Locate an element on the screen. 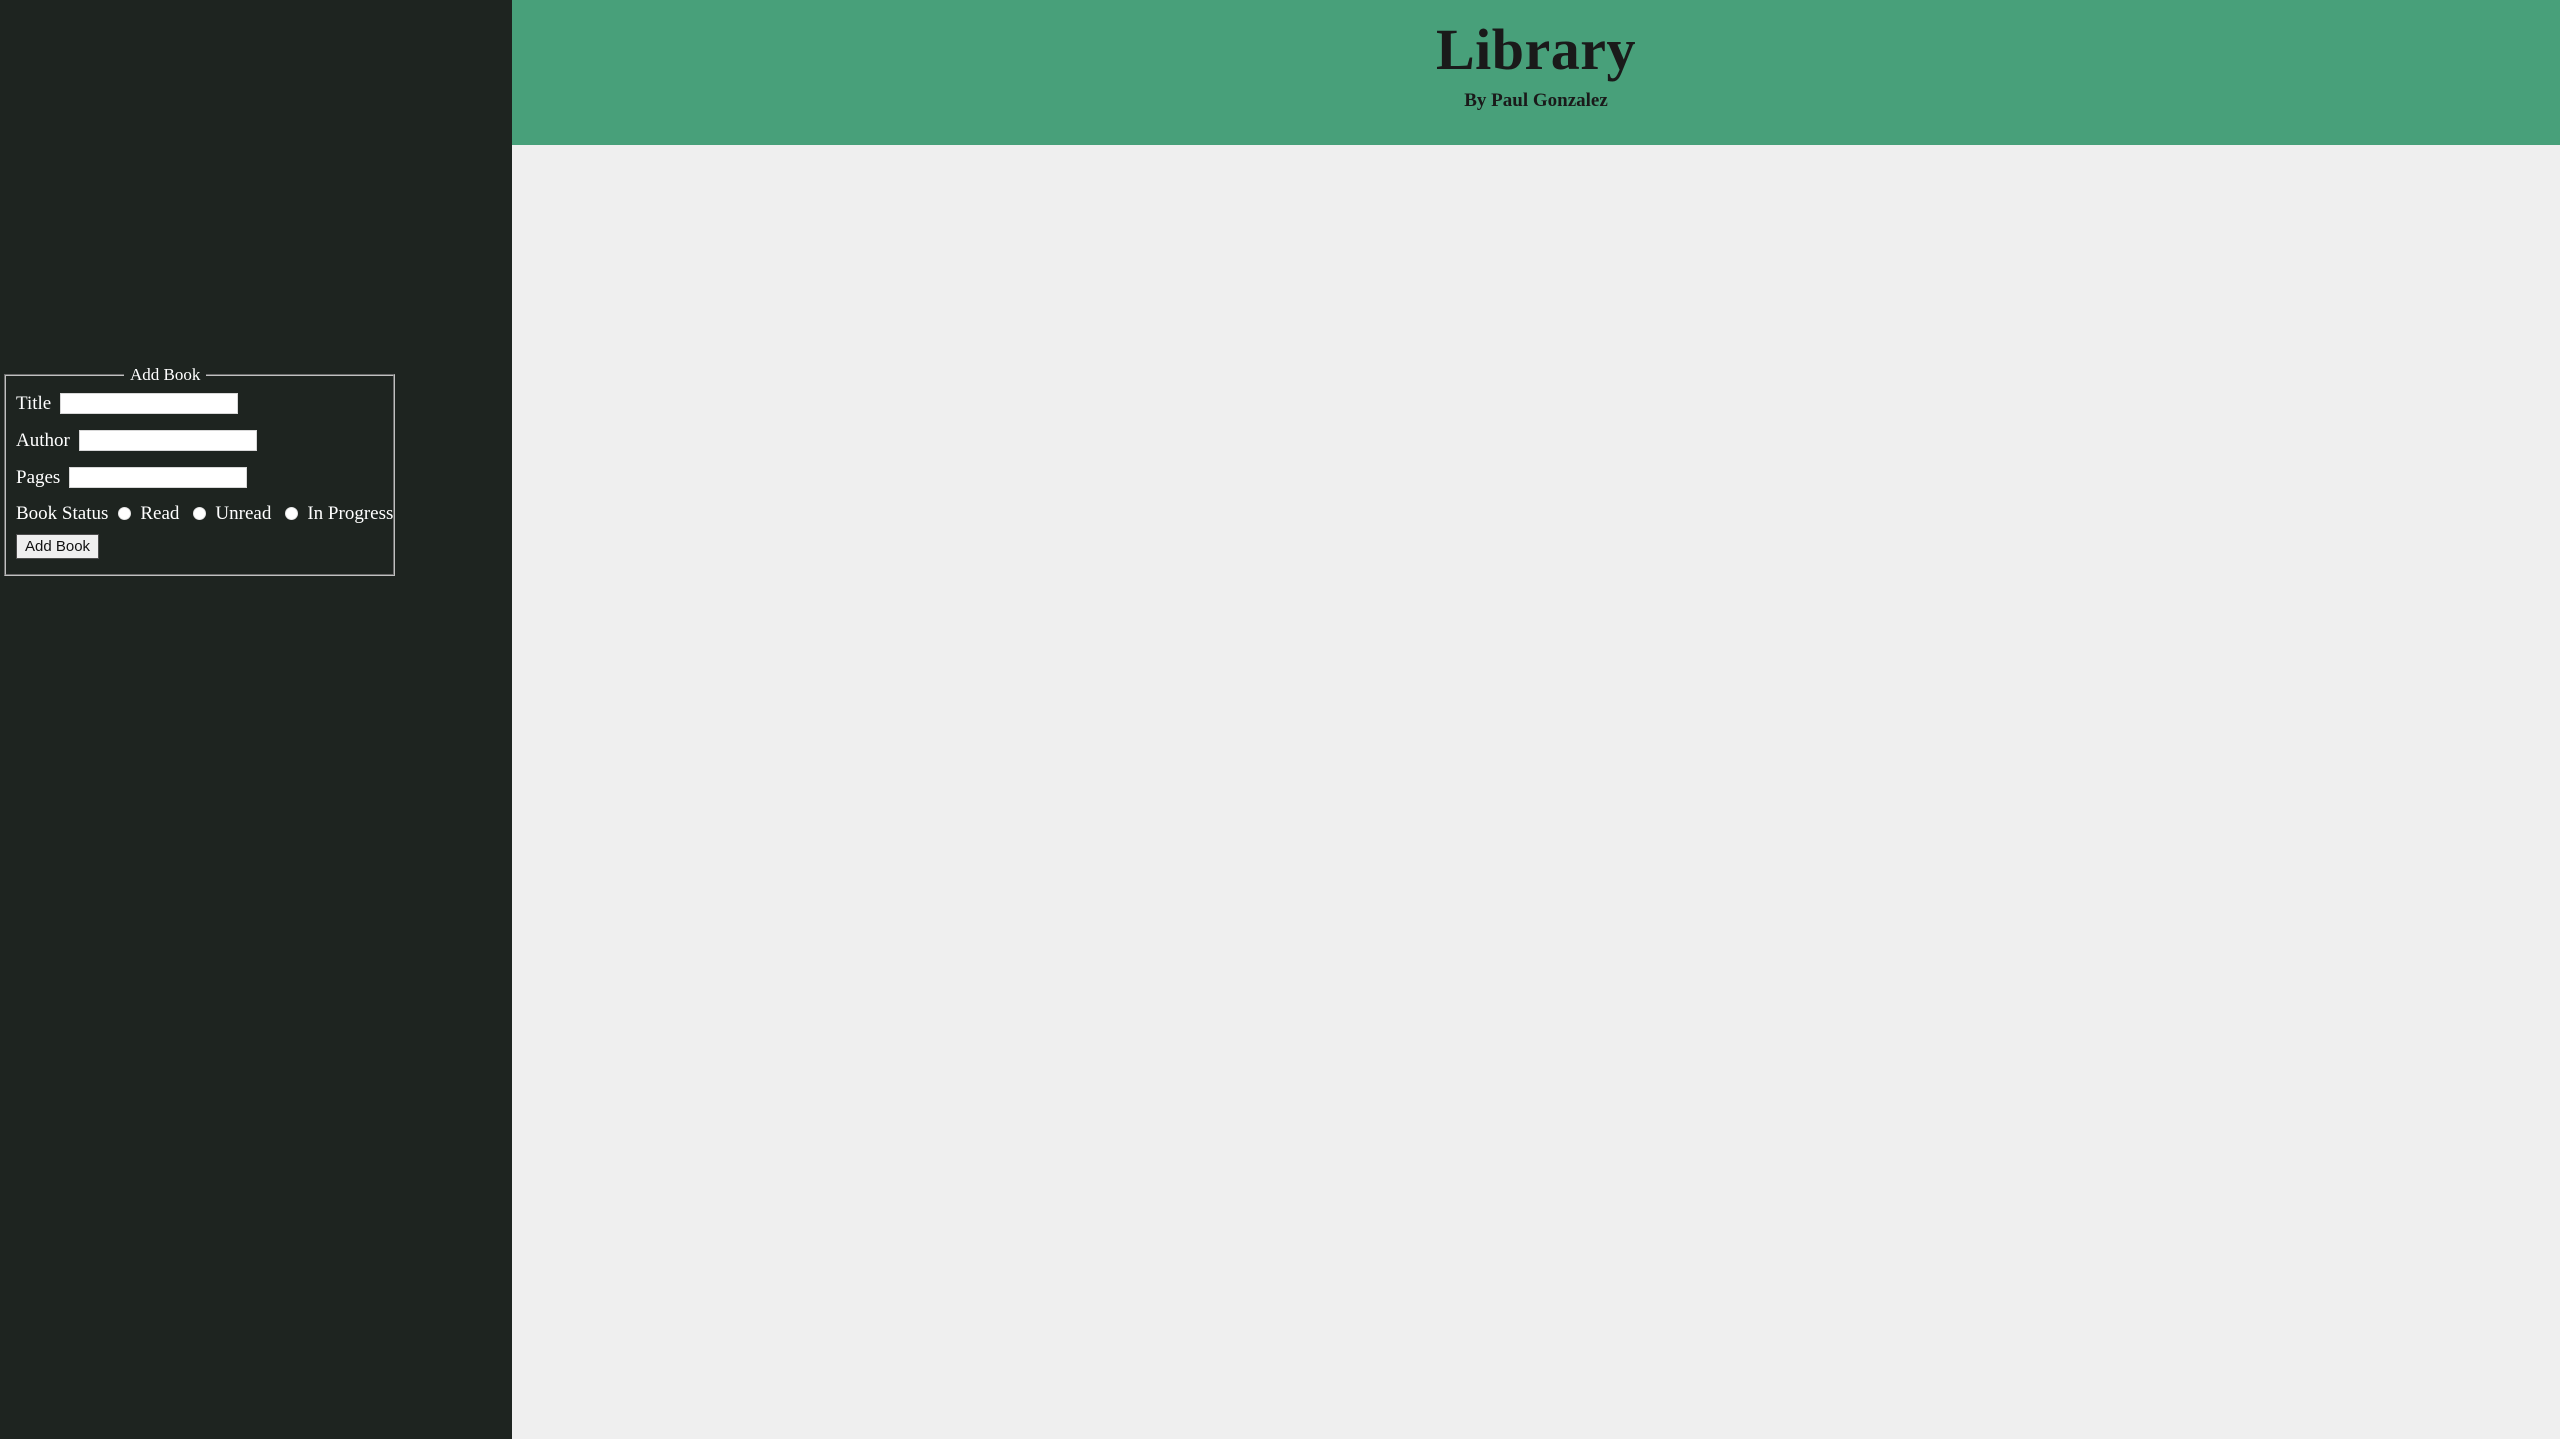  add-book-legend: Add Book is located at coordinates (165, 374).